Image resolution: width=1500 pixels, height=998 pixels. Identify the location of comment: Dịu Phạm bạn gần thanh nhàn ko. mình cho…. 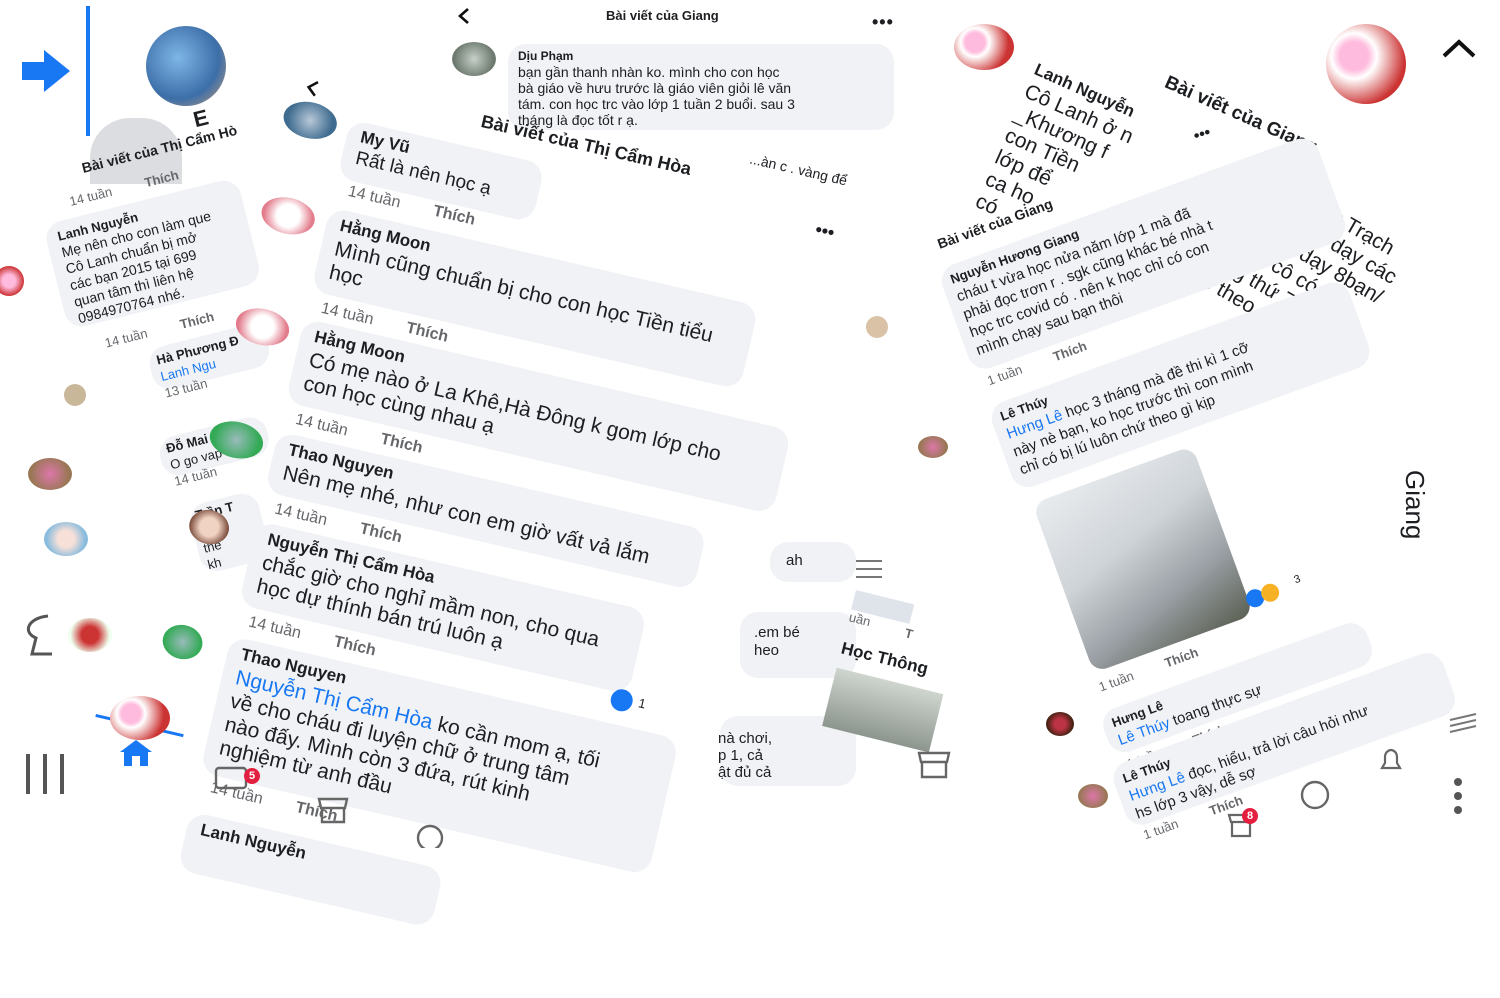
(656, 88).